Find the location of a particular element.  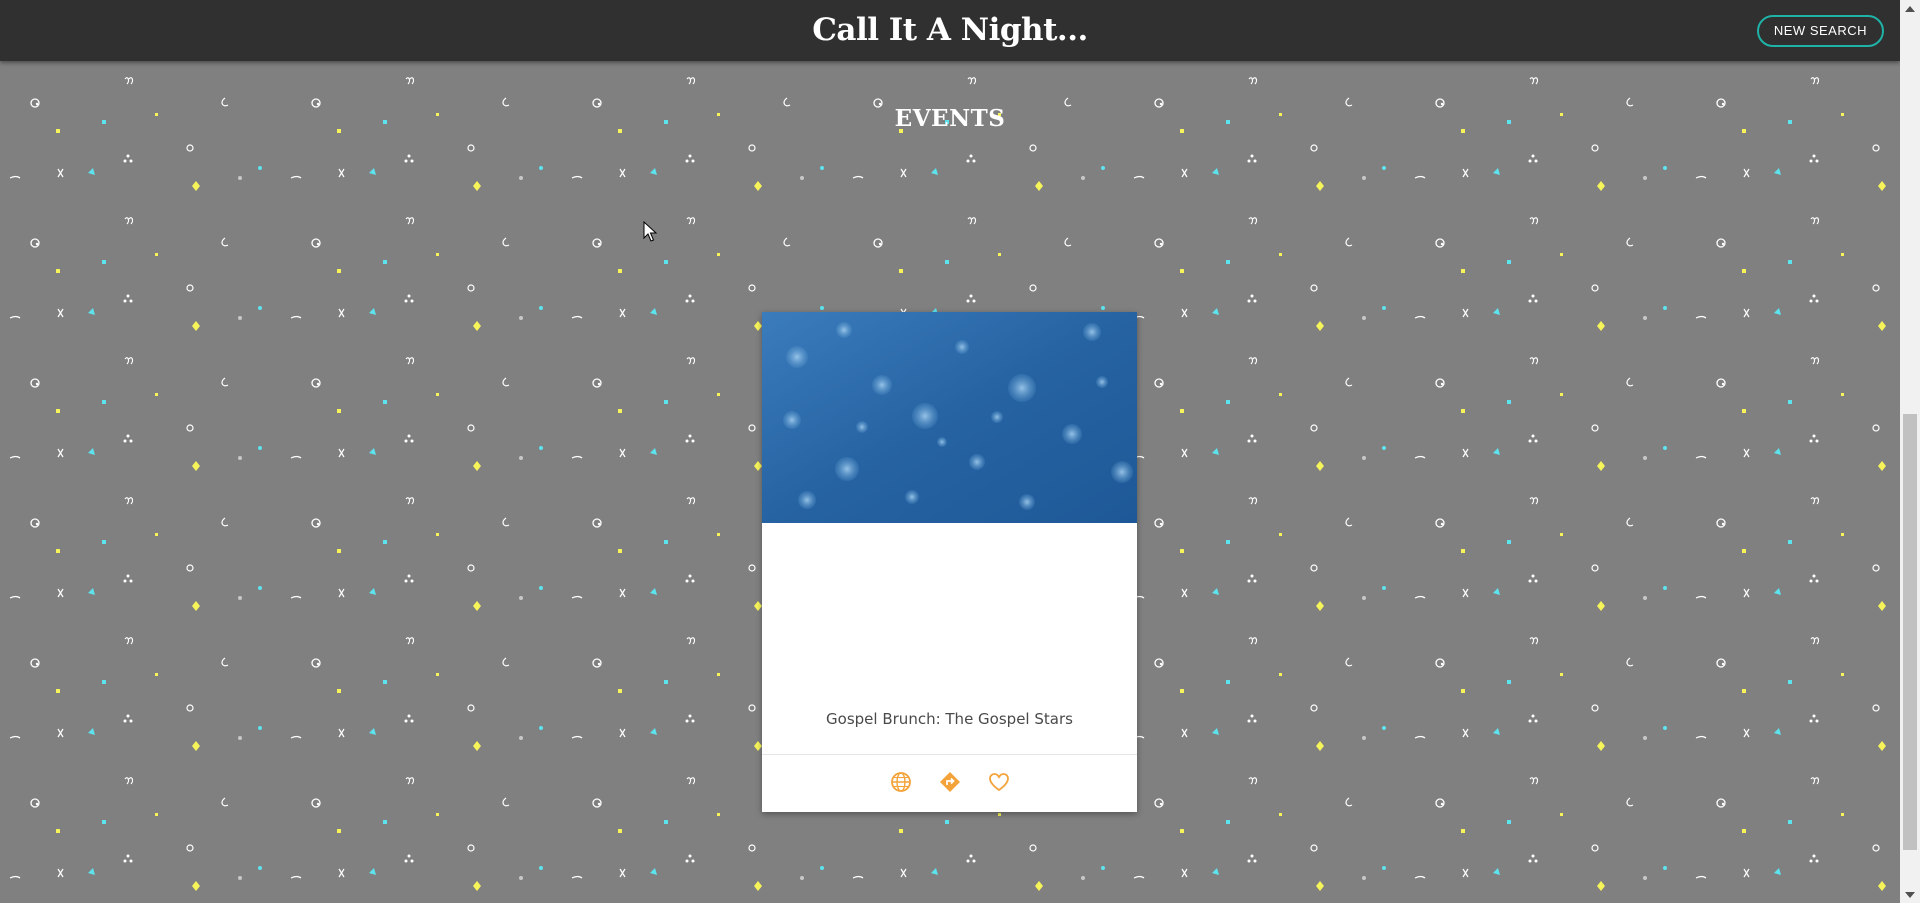

top-navigation-bar: Call It A Night... NEW SEARCH is located at coordinates (950, 30).